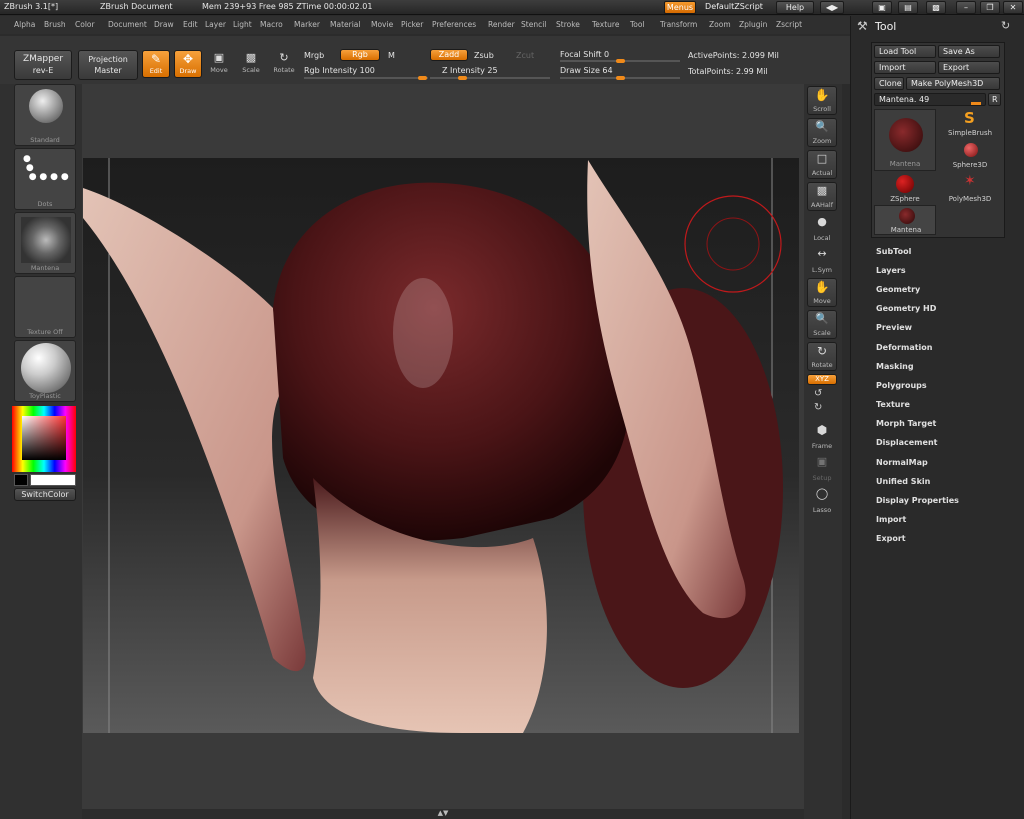  What do you see at coordinates (970, 156) in the screenshot?
I see `tool-thumb-sphere3d: Sphere3D` at bounding box center [970, 156].